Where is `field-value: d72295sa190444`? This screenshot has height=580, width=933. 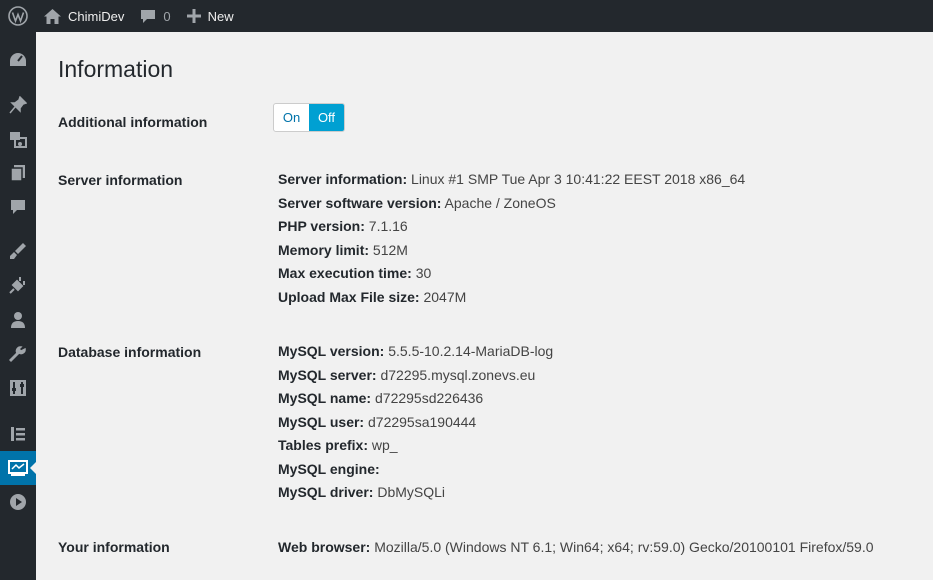
field-value: d72295sa190444 is located at coordinates (422, 421).